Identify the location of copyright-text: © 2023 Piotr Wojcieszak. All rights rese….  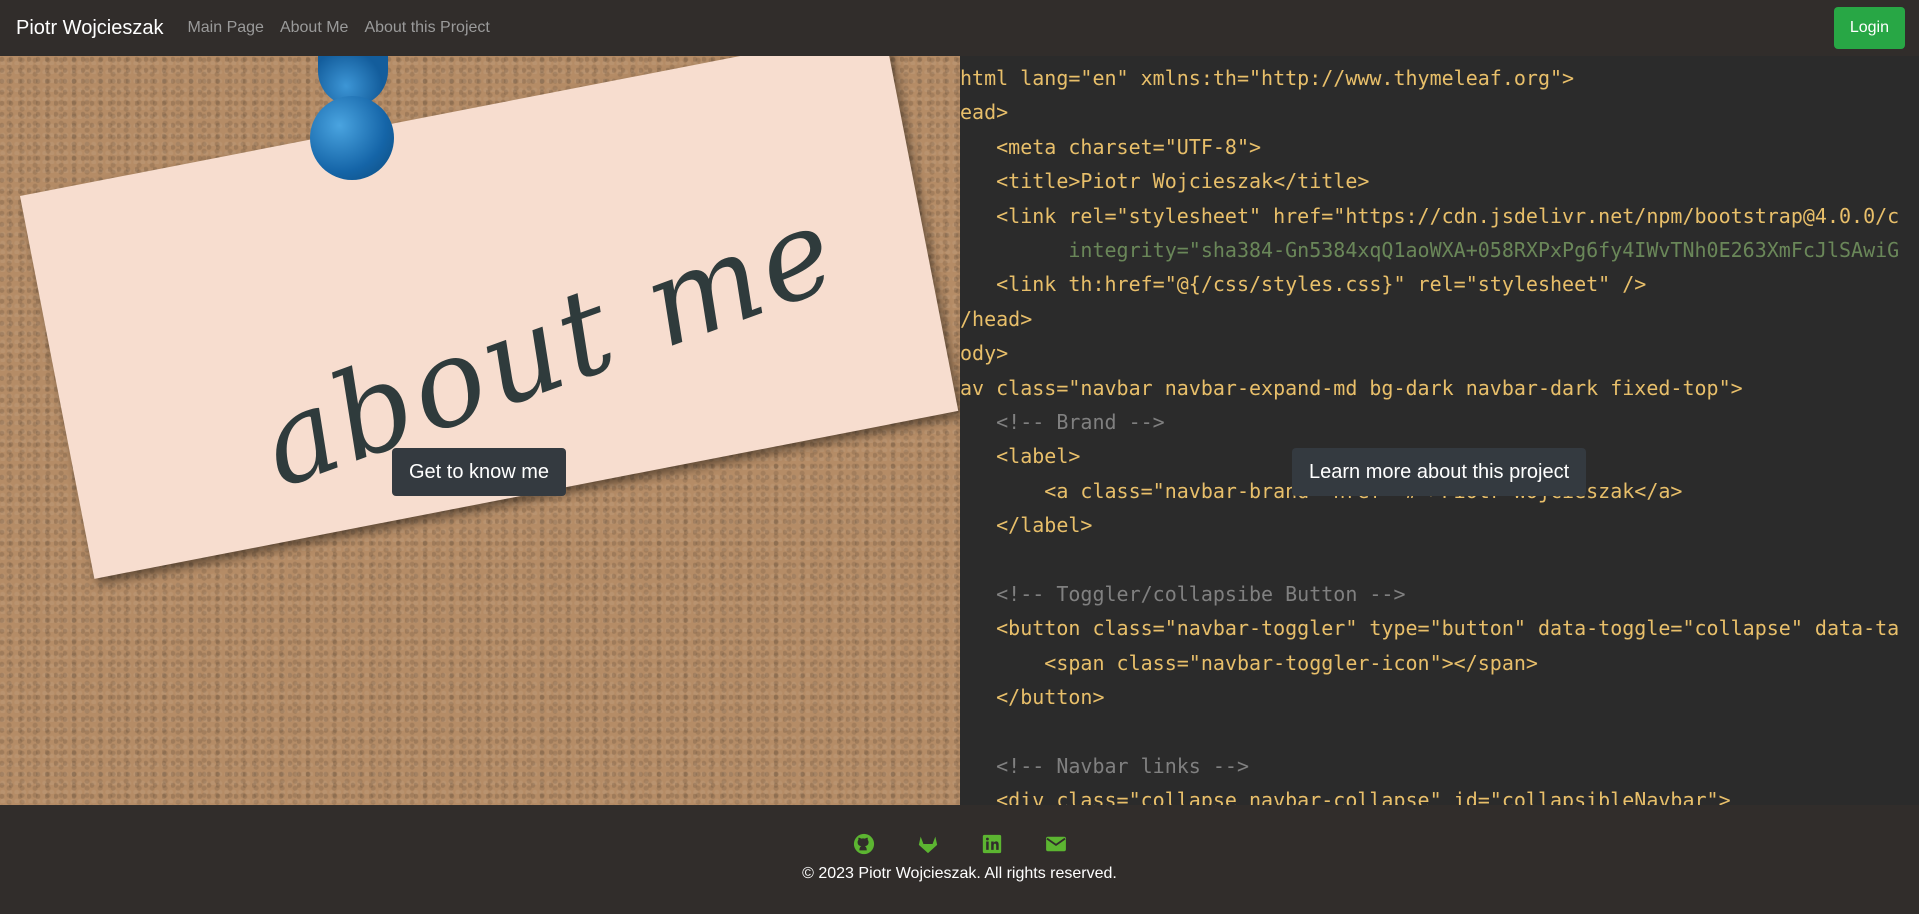
(959, 873).